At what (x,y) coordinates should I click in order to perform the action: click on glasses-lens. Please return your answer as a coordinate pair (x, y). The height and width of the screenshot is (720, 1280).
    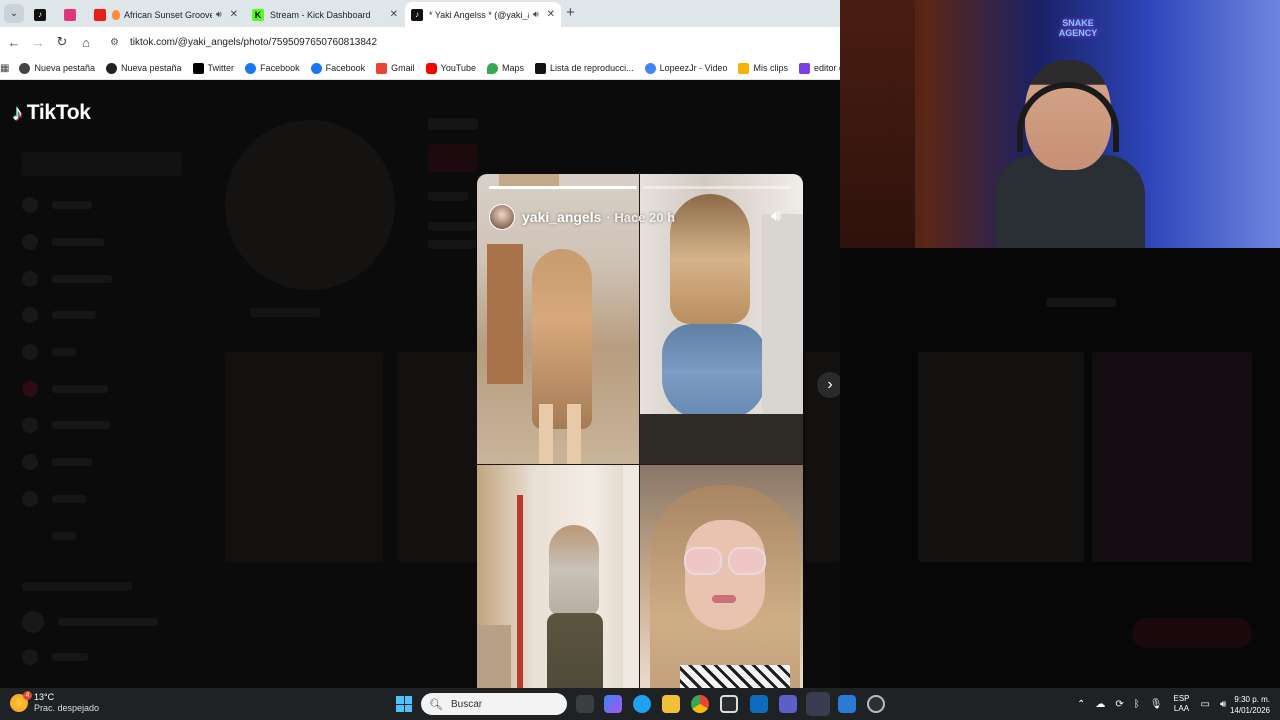
    Looking at the image, I should click on (703, 561).